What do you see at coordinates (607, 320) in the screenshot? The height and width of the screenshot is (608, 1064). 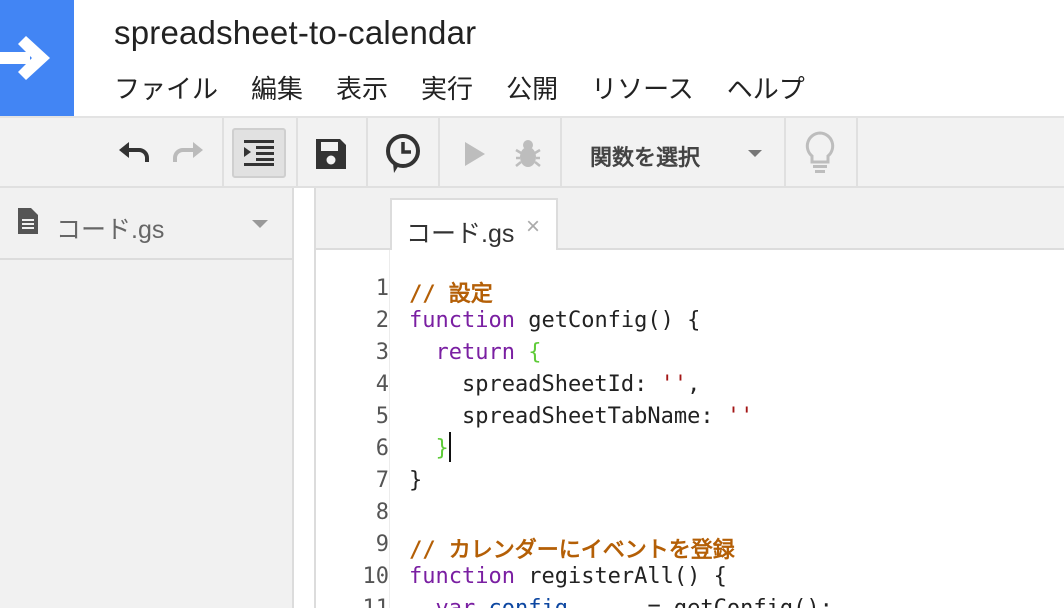 I see `code-text: getConfig() {` at bounding box center [607, 320].